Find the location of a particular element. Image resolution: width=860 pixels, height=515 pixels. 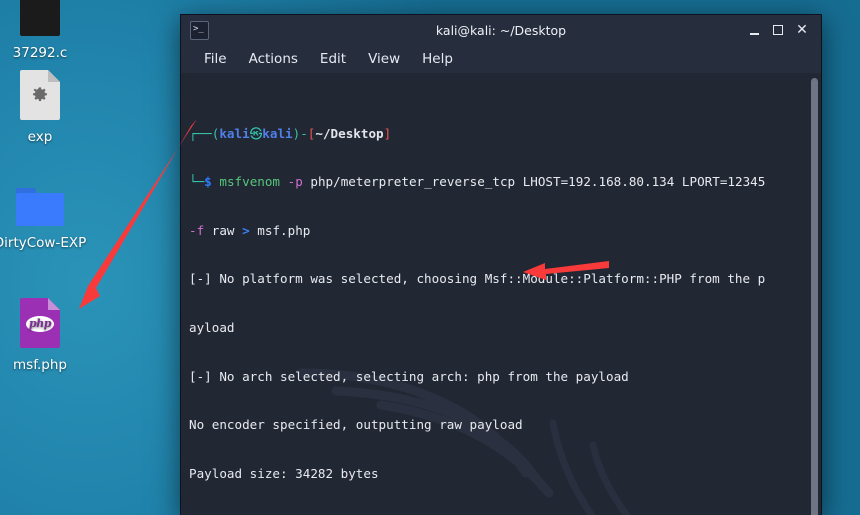

vertical-scrollbar is located at coordinates (814, 294).